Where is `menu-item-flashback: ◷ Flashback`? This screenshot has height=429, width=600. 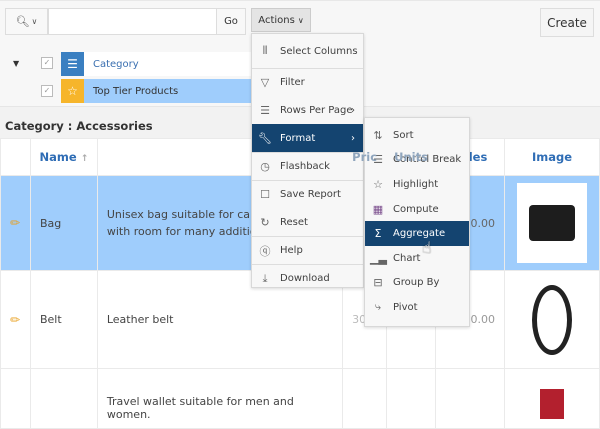 menu-item-flashback: ◷ Flashback is located at coordinates (307, 166).